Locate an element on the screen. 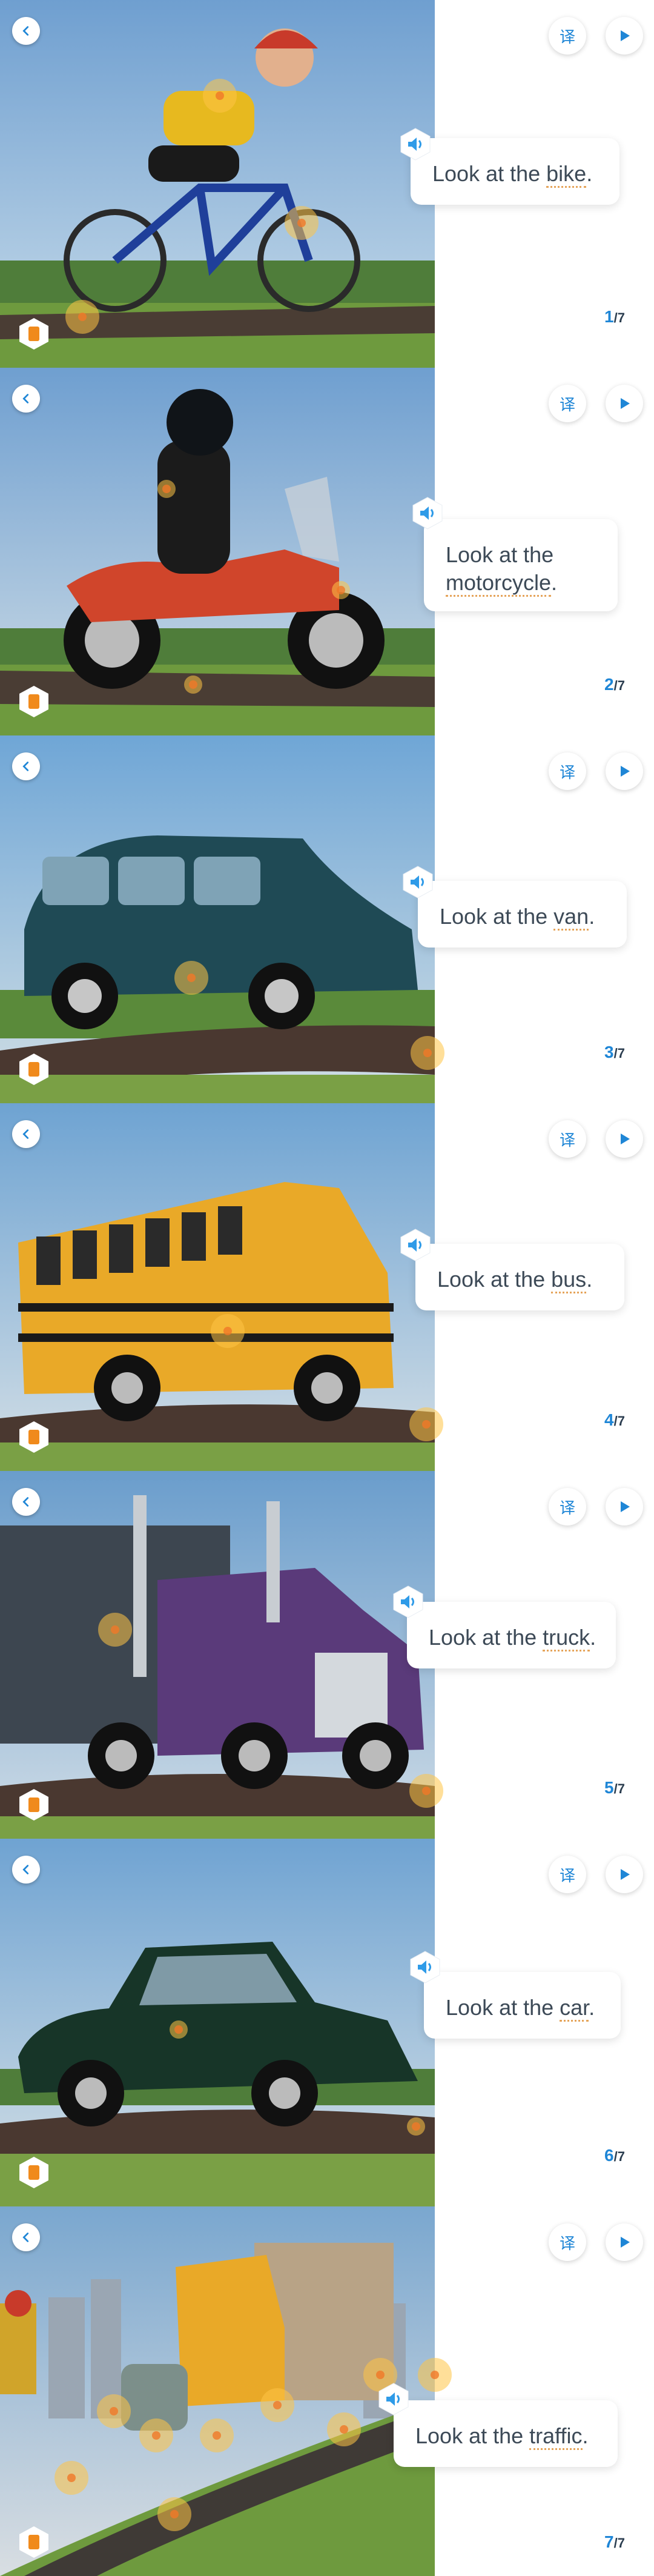 The image size is (654, 2576). hotspot-car is located at coordinates (217, 2435).